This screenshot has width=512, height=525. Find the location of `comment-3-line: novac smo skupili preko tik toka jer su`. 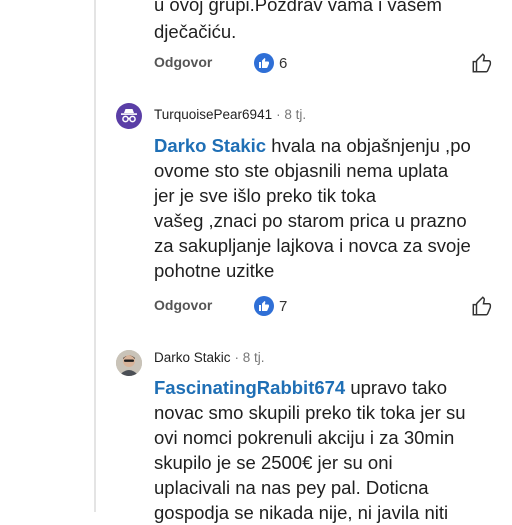

comment-3-line: novac smo skupili preko tik toka jer su is located at coordinates (310, 412).